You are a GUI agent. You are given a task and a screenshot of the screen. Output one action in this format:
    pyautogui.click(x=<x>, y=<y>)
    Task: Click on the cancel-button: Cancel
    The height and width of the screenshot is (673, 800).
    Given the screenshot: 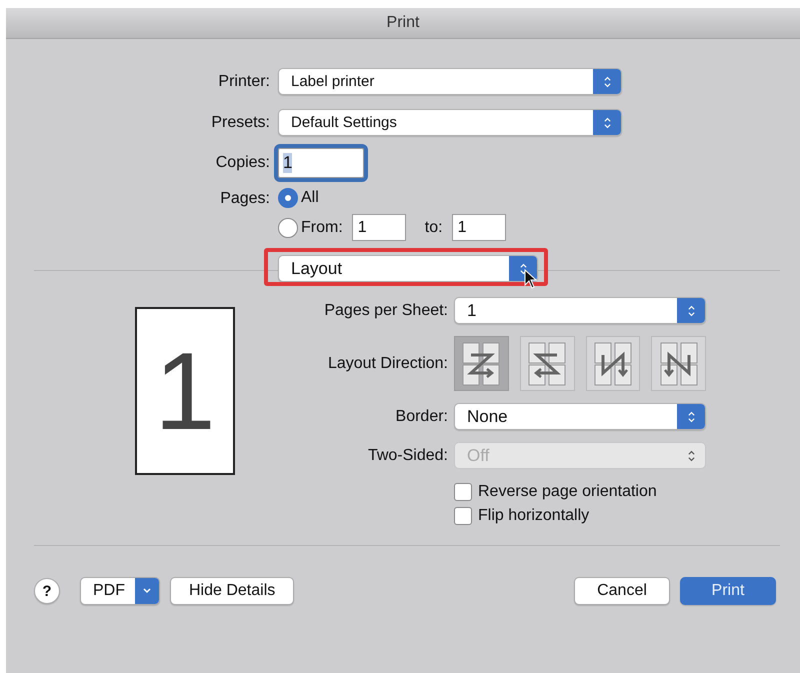 What is the action you would take?
    pyautogui.click(x=622, y=591)
    